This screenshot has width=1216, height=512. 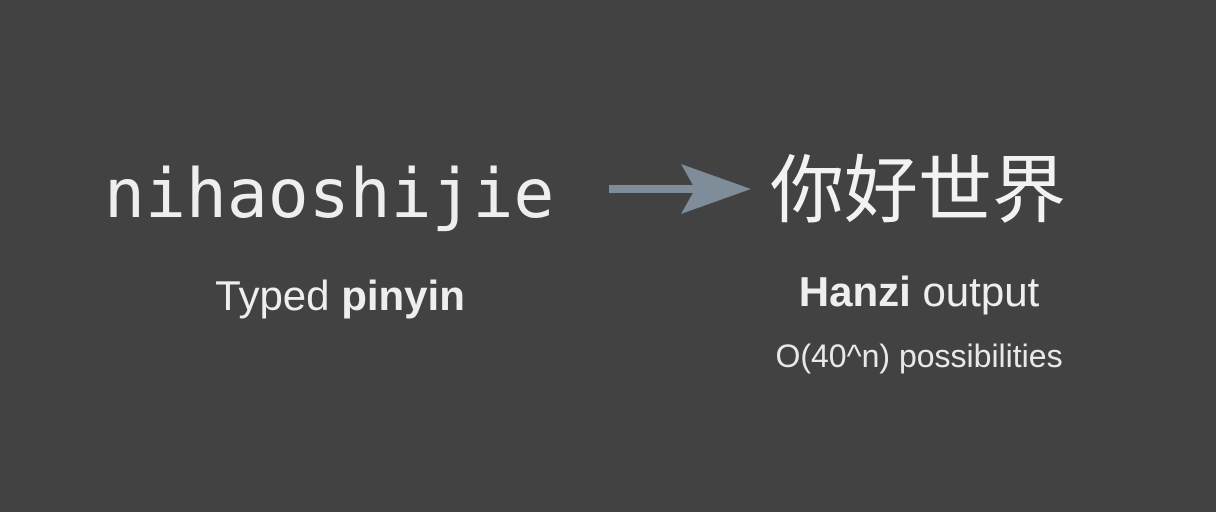 I want to click on hanzi-caption-suffix: output, so click(x=975, y=291).